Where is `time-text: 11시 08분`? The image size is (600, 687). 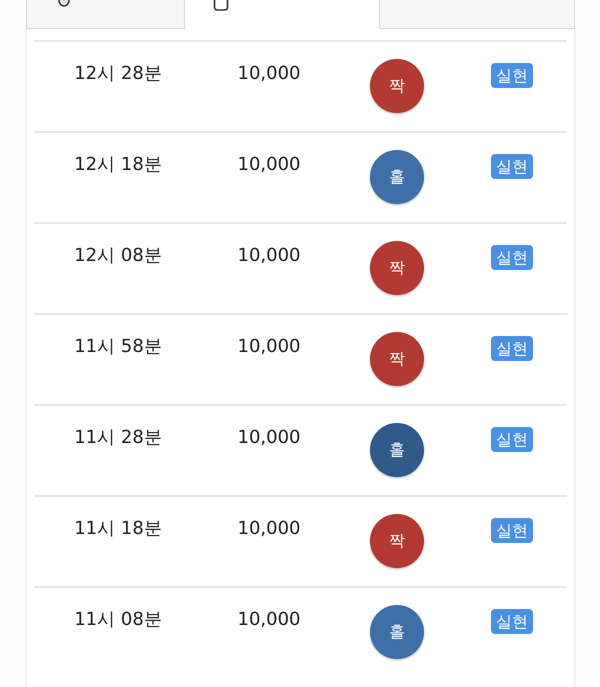
time-text: 11시 08분 is located at coordinates (118, 620).